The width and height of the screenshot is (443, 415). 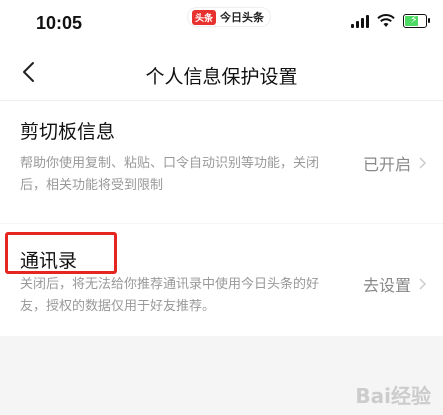 What do you see at coordinates (386, 20) in the screenshot?
I see `wifi-icon` at bounding box center [386, 20].